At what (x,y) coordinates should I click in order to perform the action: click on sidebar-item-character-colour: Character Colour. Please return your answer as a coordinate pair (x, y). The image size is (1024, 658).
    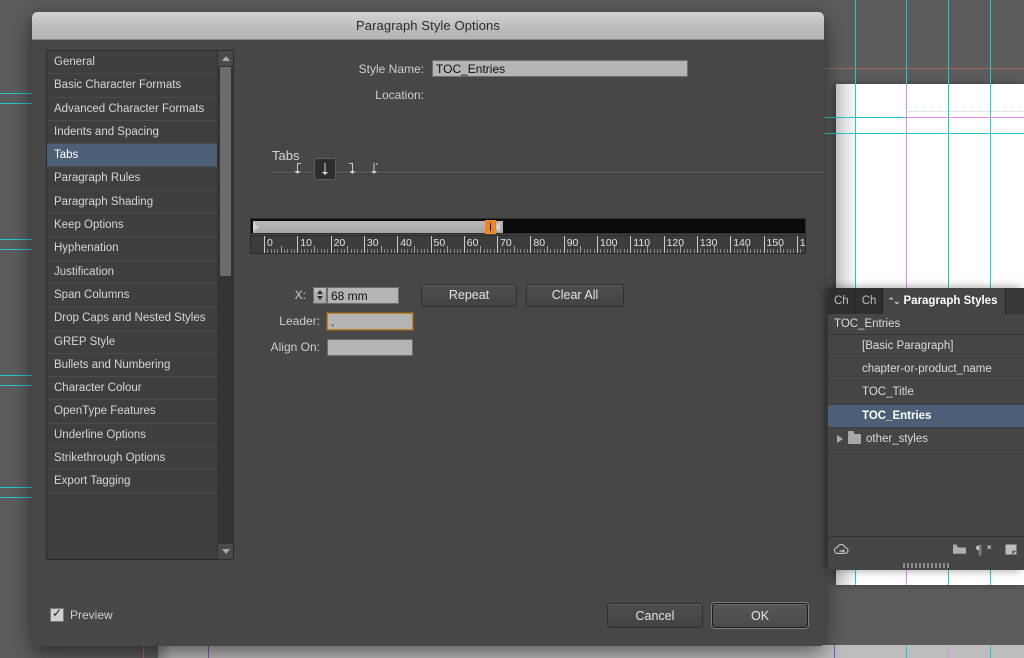
    Looking at the image, I should click on (132, 389).